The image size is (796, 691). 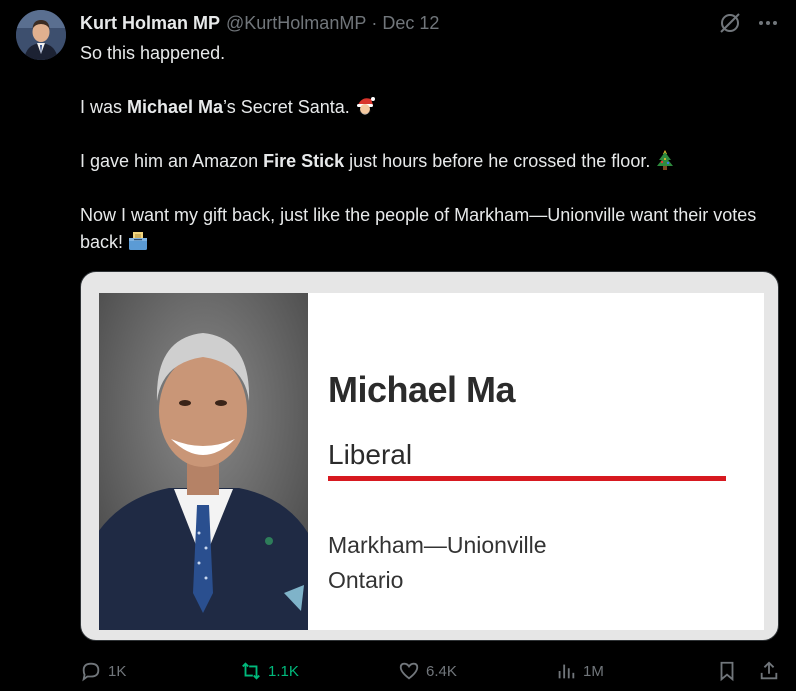 I want to click on mp-name: Michael Ma, so click(x=422, y=389).